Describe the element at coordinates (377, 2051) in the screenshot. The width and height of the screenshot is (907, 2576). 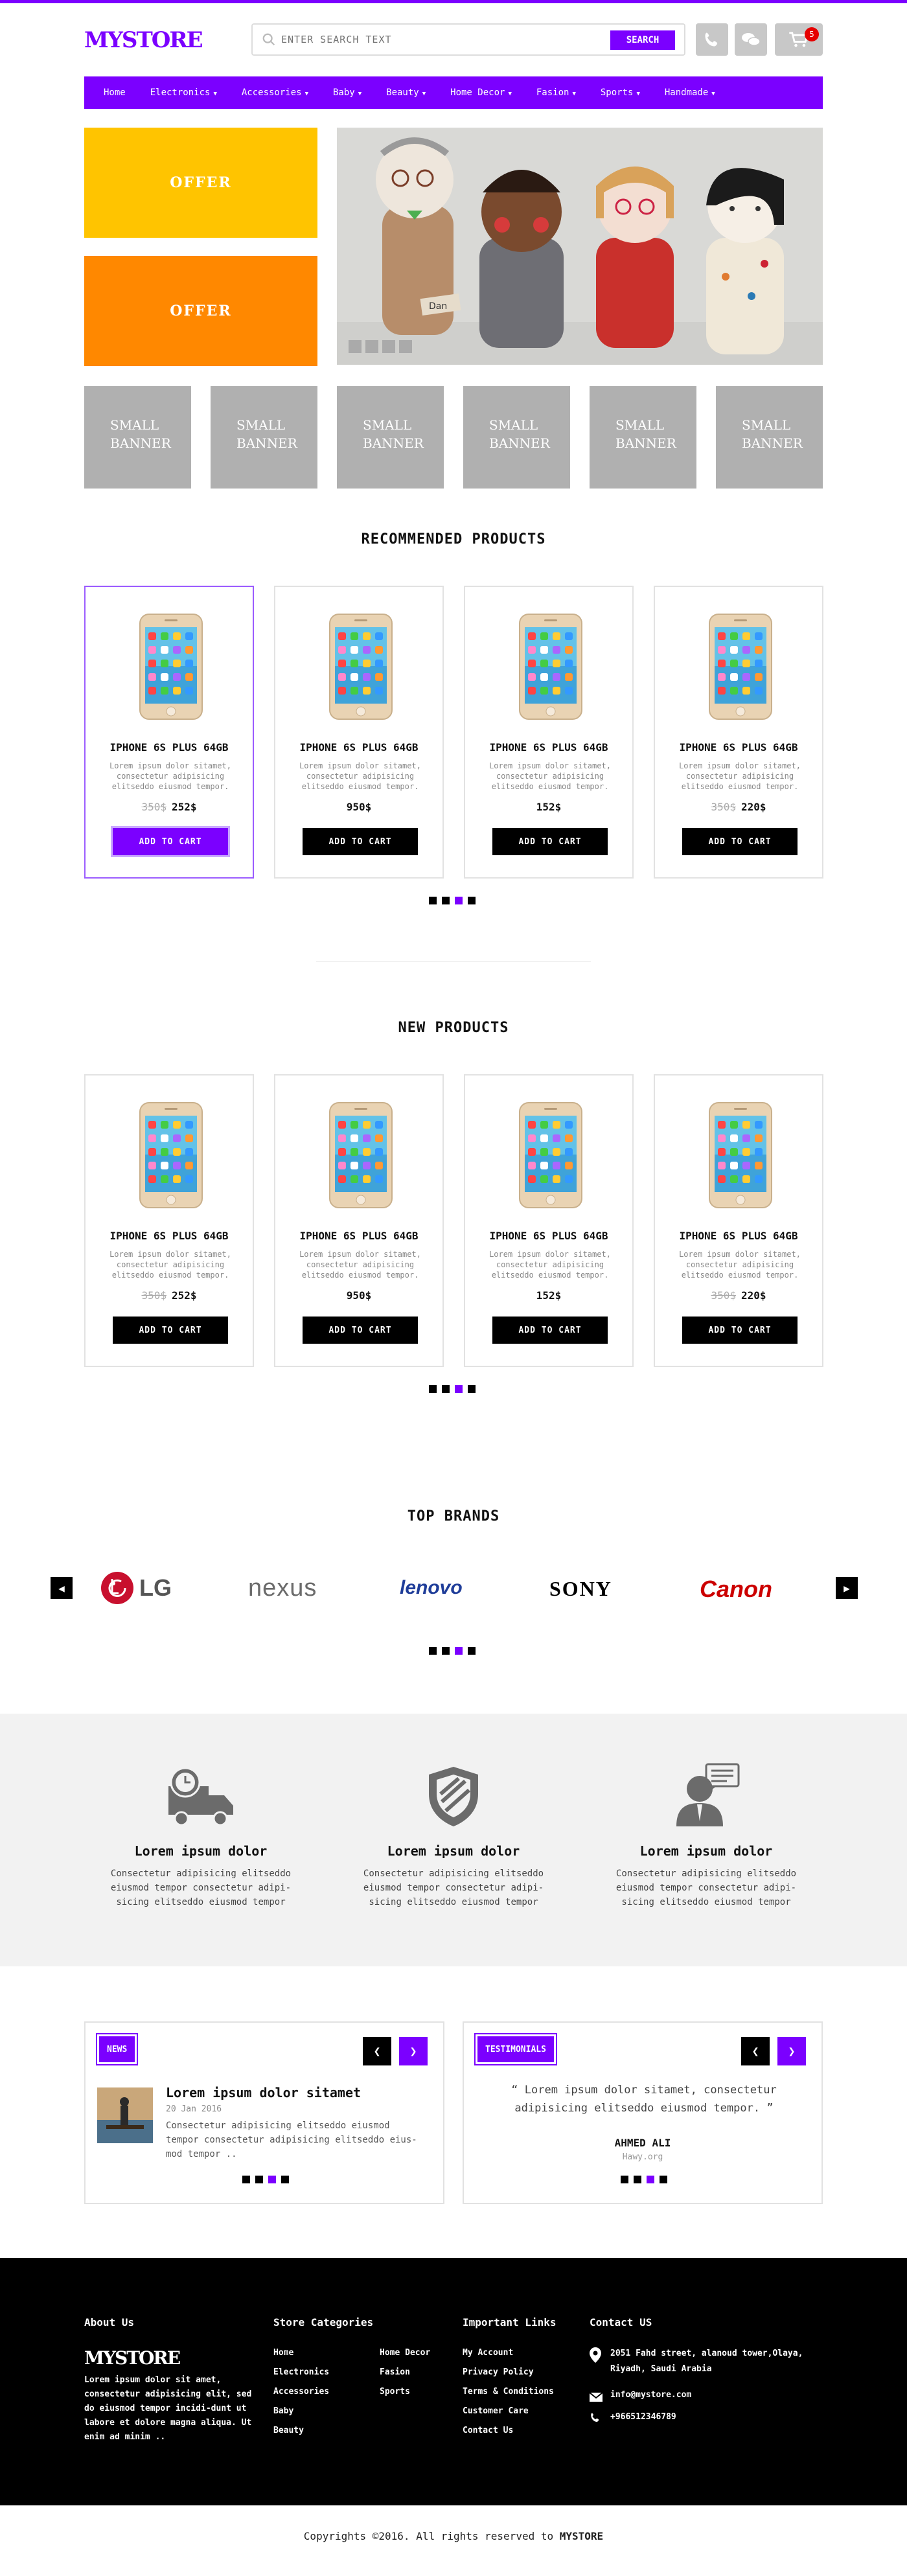
I see `news-prev-button: ❮` at that location.